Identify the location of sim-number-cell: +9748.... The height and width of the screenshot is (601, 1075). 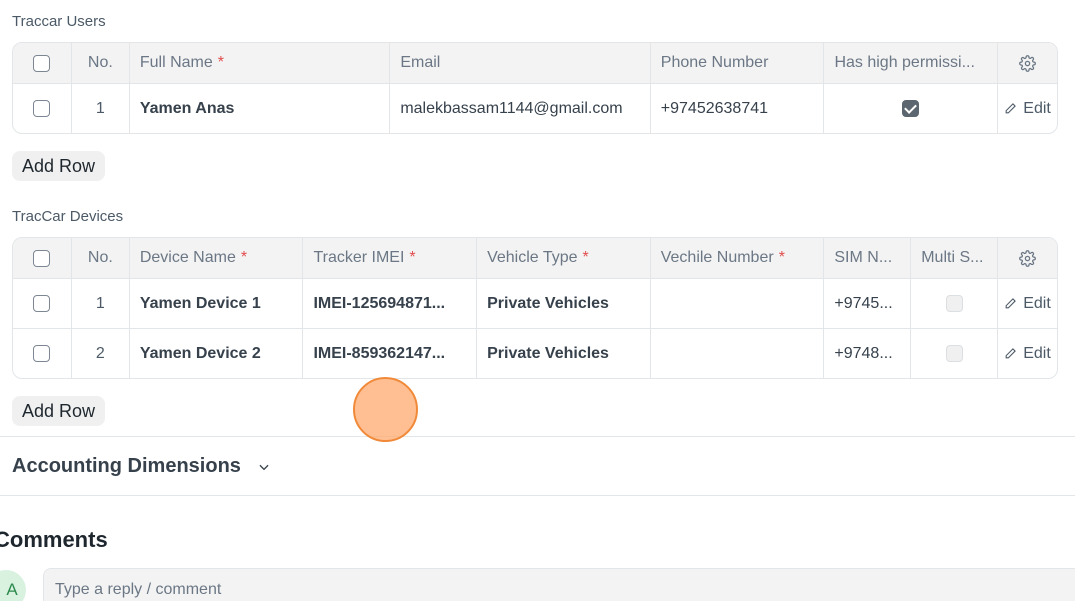
(866, 353).